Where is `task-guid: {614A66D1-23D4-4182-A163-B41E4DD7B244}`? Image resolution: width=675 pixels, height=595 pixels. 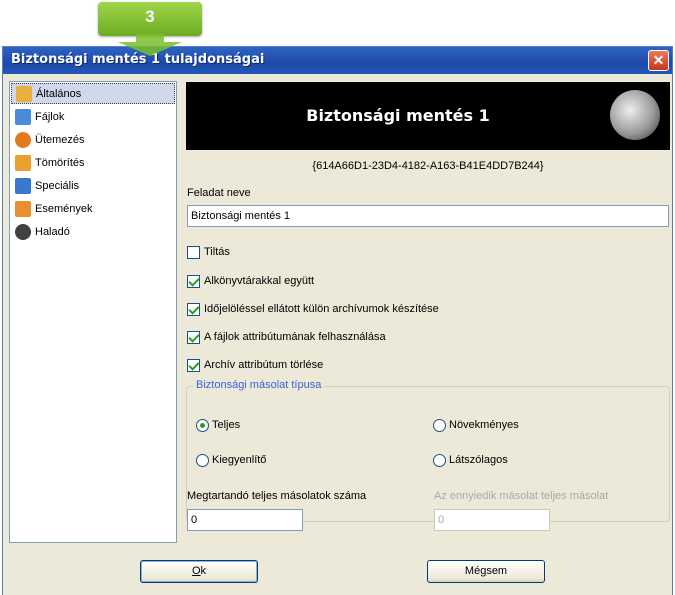 task-guid: {614A66D1-23D4-4182-A163-B41E4DD7B244} is located at coordinates (428, 166).